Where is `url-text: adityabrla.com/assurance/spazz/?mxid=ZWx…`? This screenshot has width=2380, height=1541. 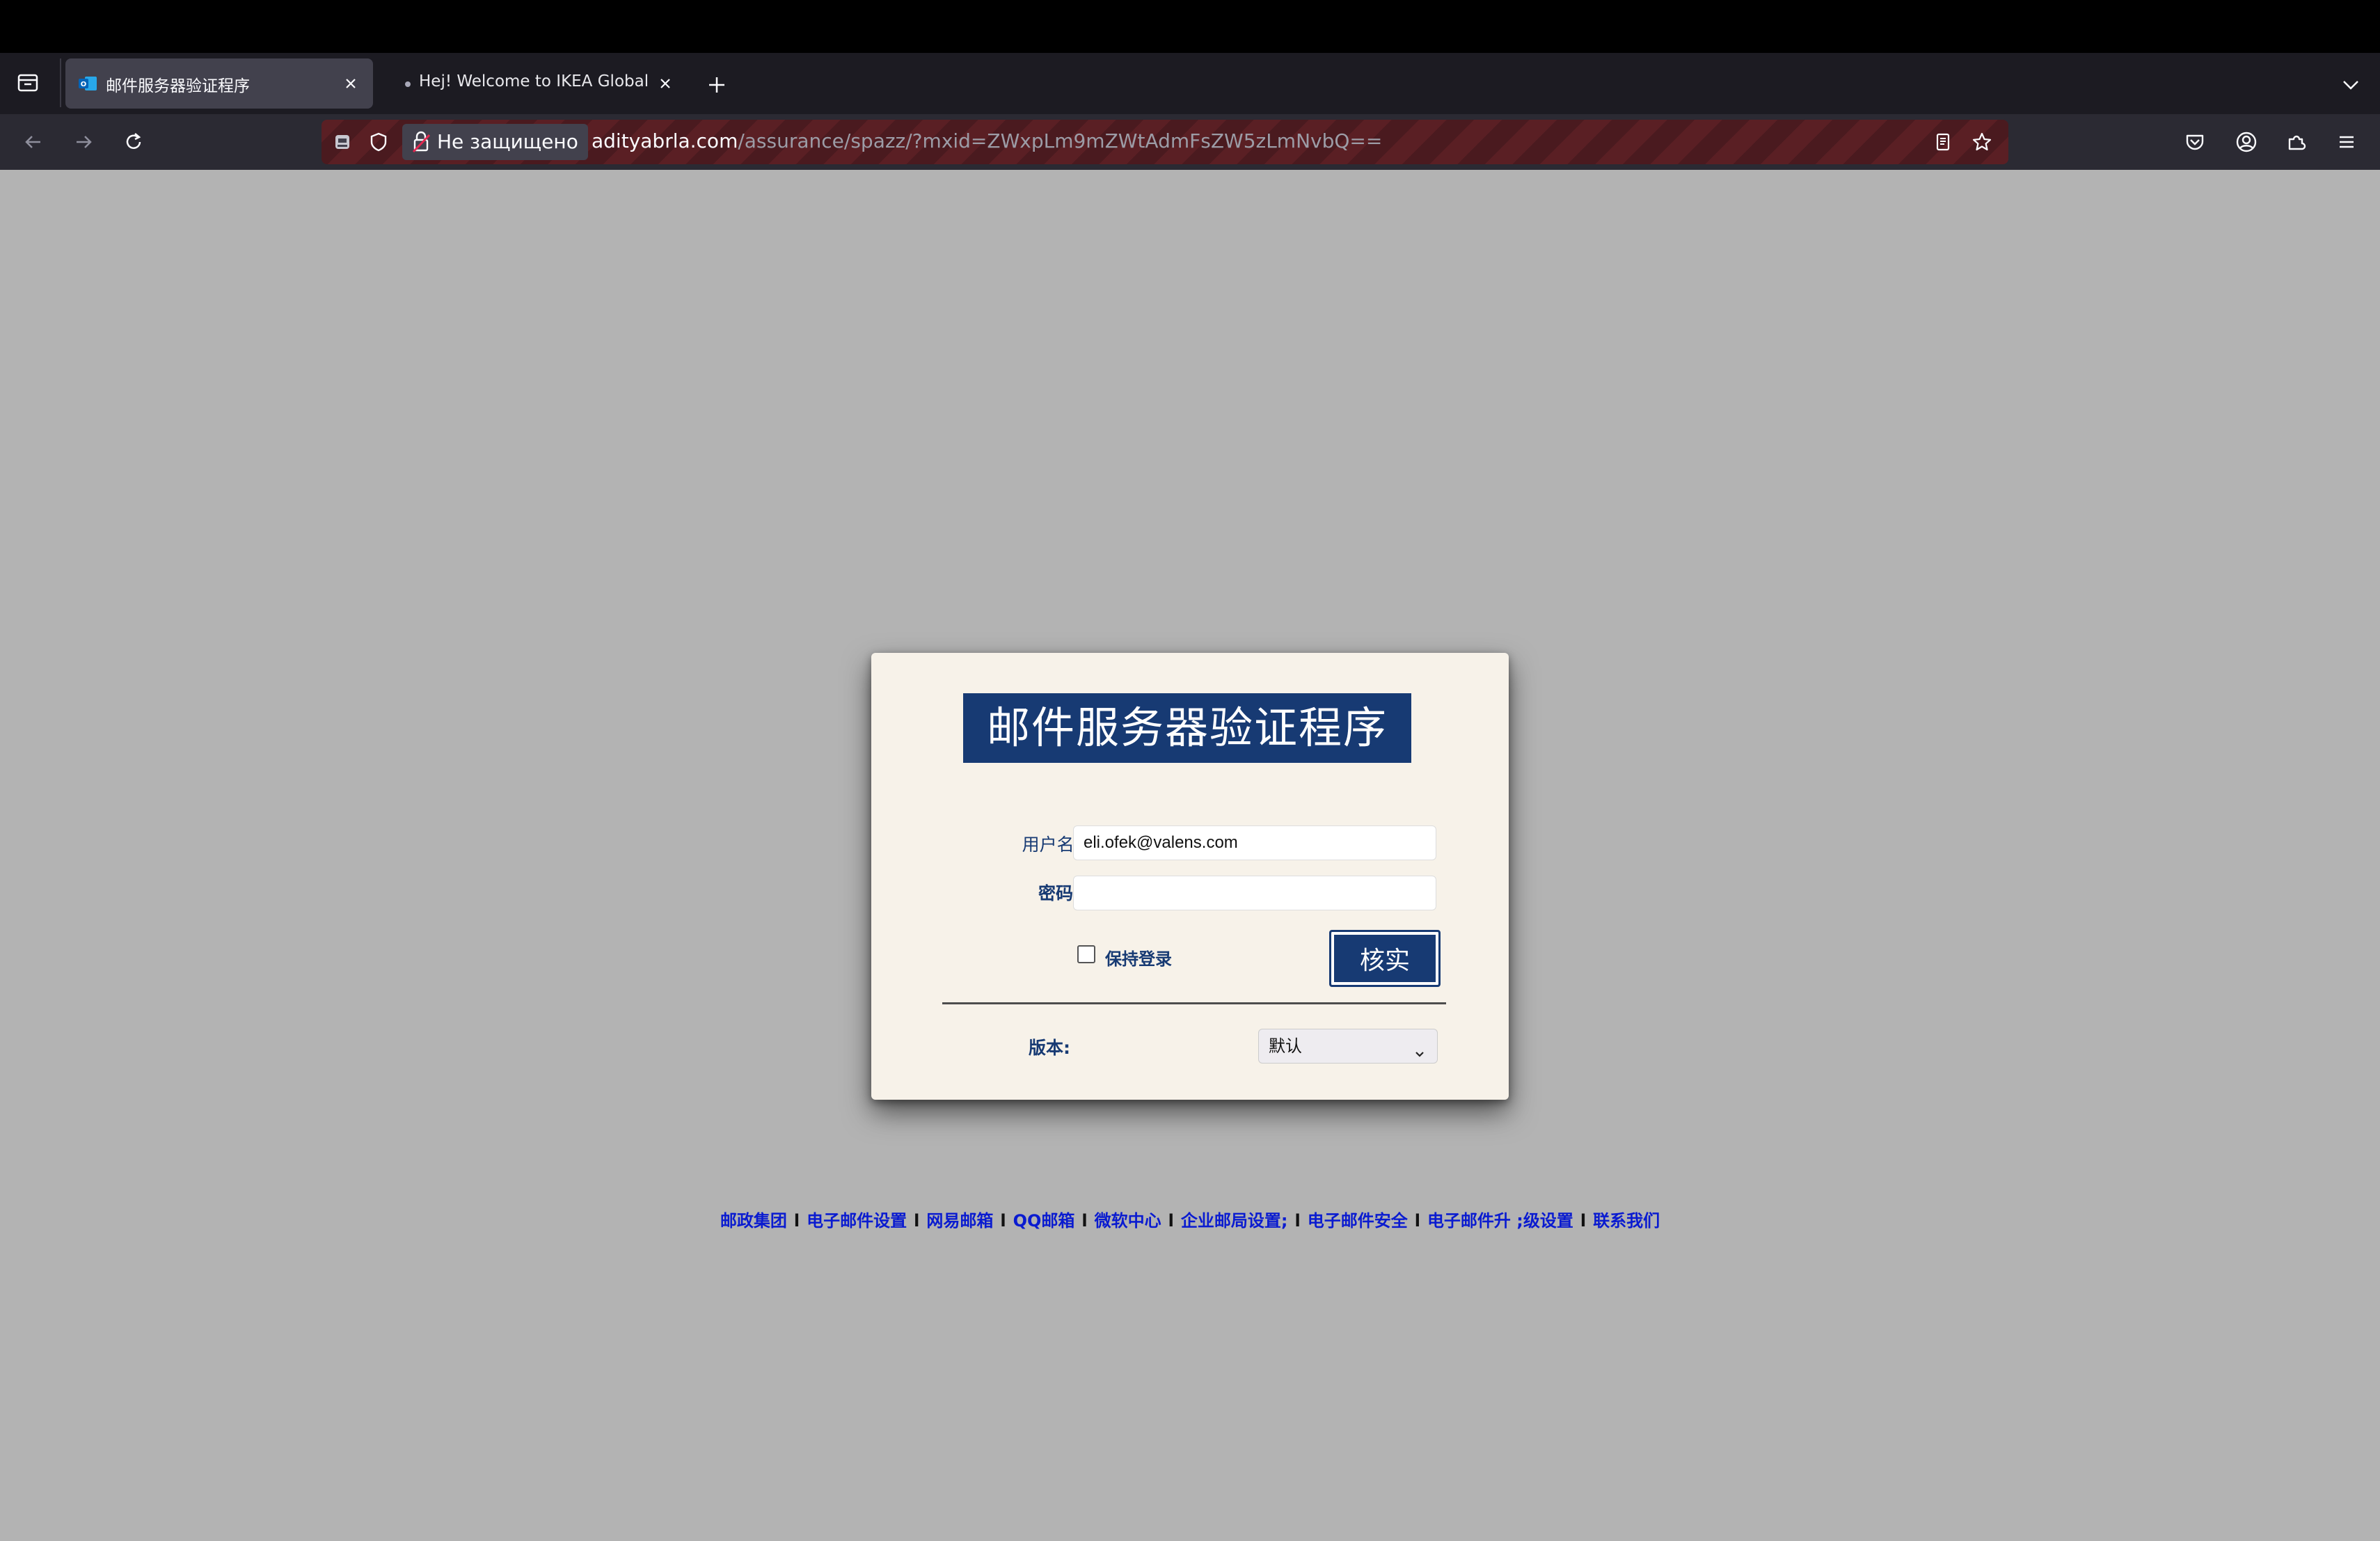 url-text: adityabrla.com/assurance/spazz/?mxid=ZWx… is located at coordinates (987, 140).